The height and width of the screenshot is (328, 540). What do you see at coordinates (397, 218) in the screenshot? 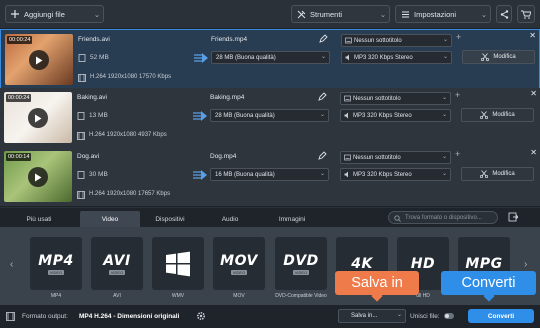
I see `search-icon` at bounding box center [397, 218].